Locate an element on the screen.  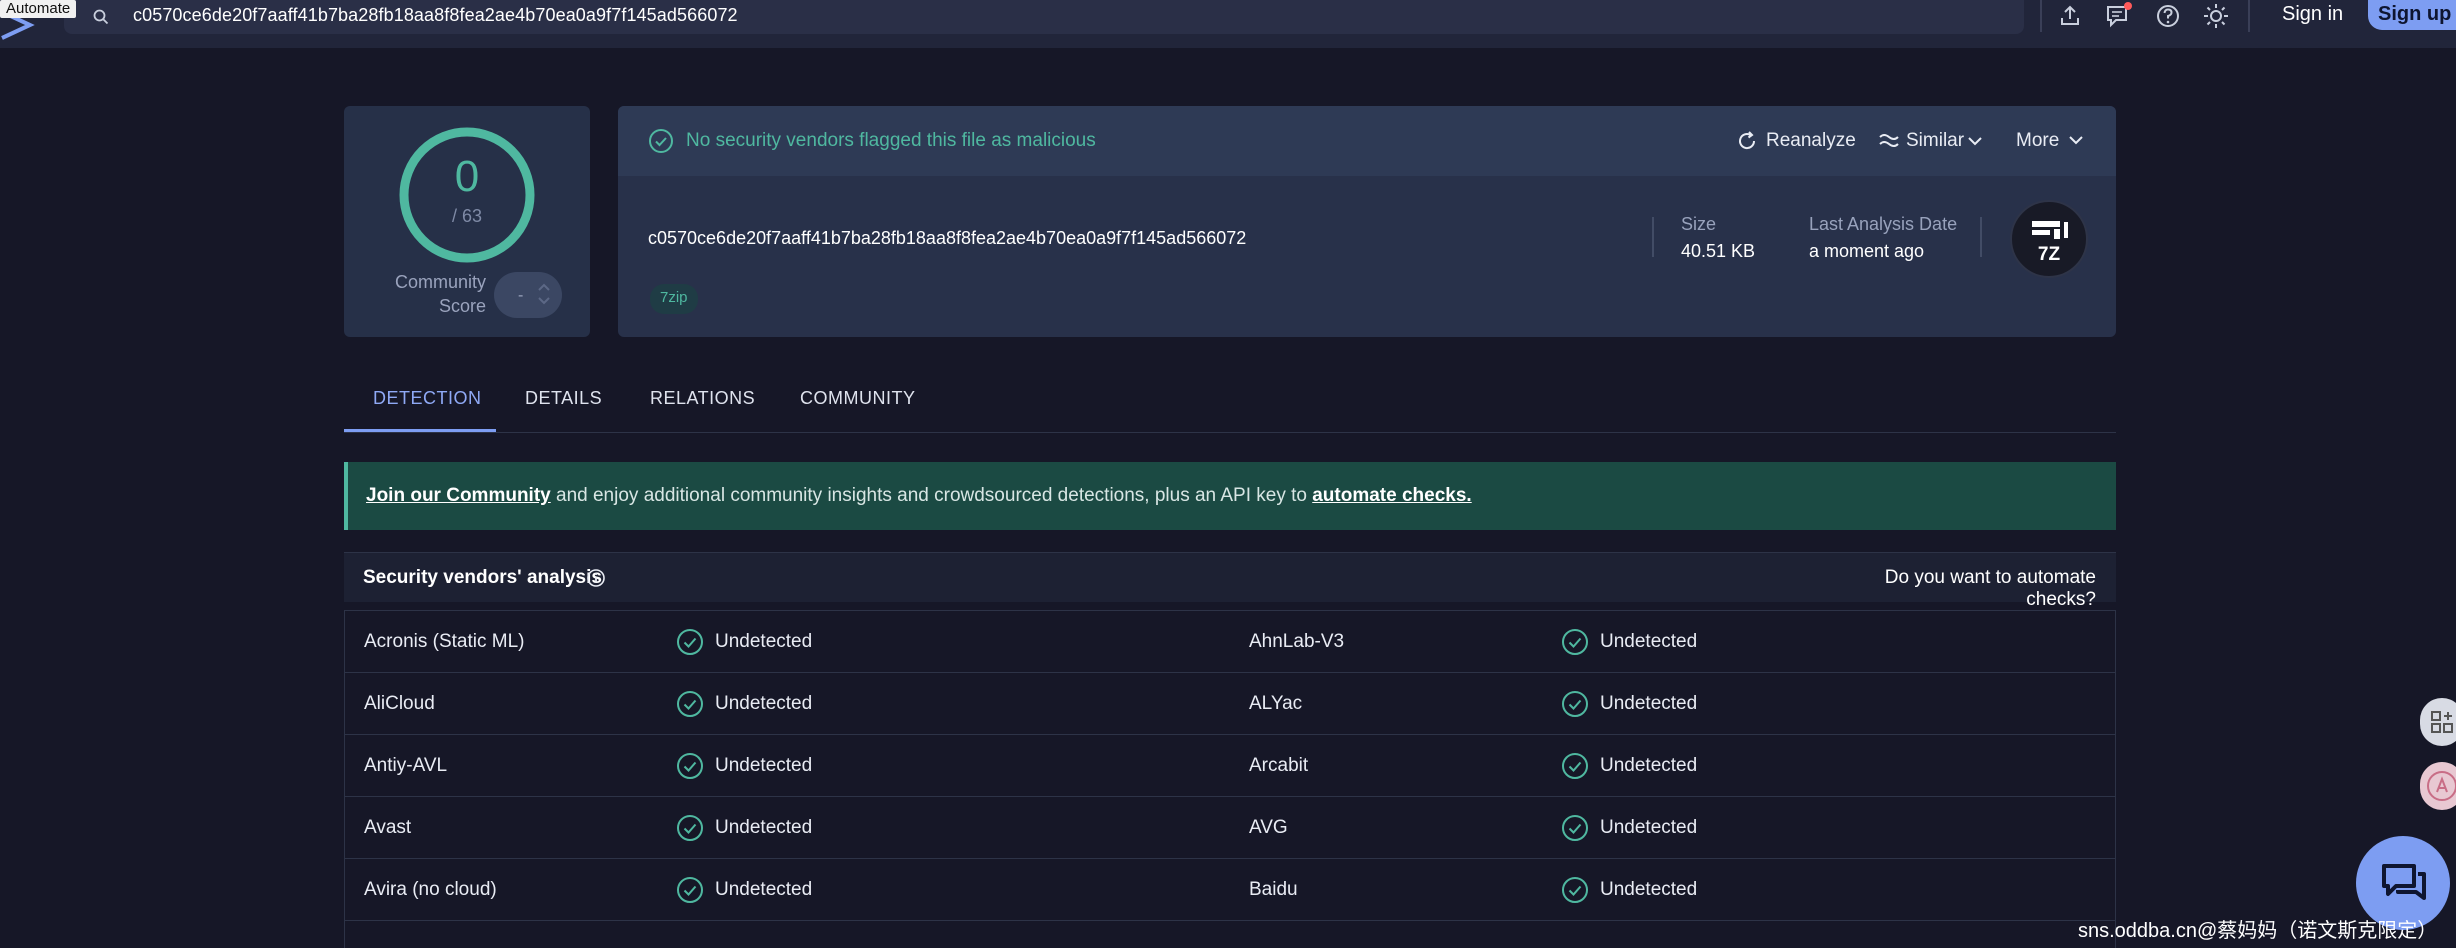
community-score-label: Community Score is located at coordinates (428, 294).